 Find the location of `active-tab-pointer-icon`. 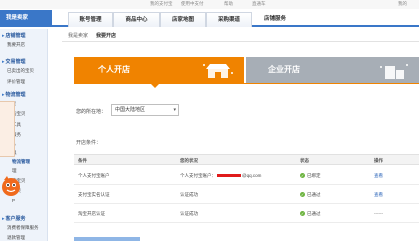

active-tab-pointer-icon is located at coordinates (155, 85).